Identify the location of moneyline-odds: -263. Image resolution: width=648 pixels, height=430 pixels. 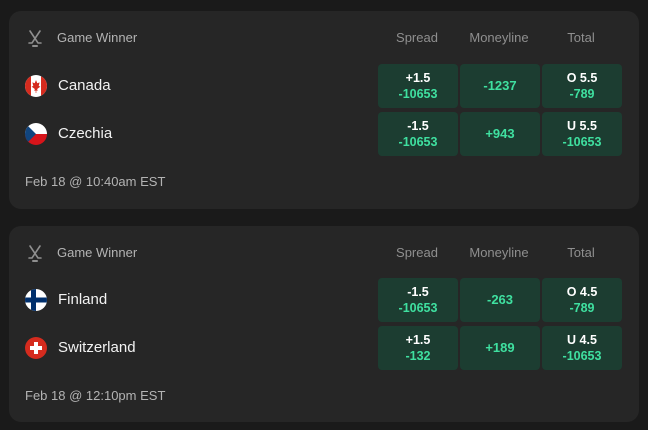
(500, 299).